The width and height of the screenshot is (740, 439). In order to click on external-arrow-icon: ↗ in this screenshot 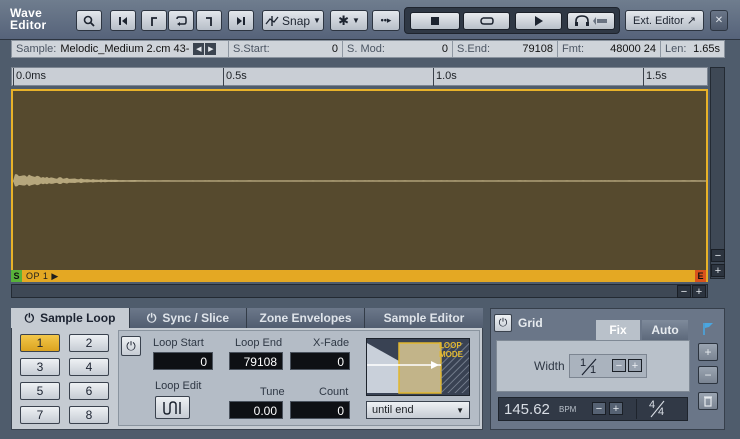, I will do `click(691, 21)`.